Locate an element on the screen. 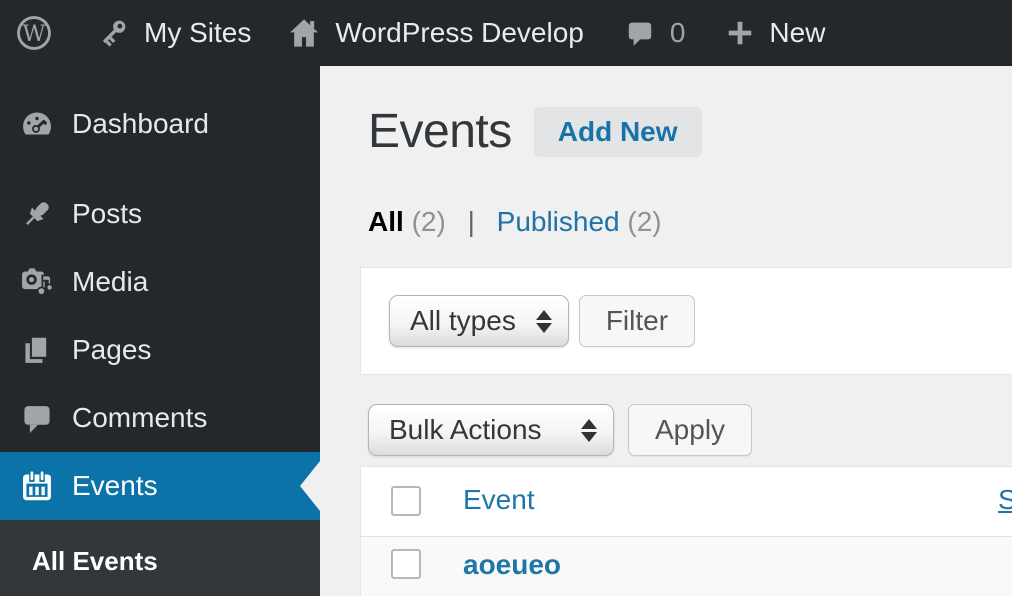 This screenshot has height=596, width=1012. page-title: Events is located at coordinates (440, 131).